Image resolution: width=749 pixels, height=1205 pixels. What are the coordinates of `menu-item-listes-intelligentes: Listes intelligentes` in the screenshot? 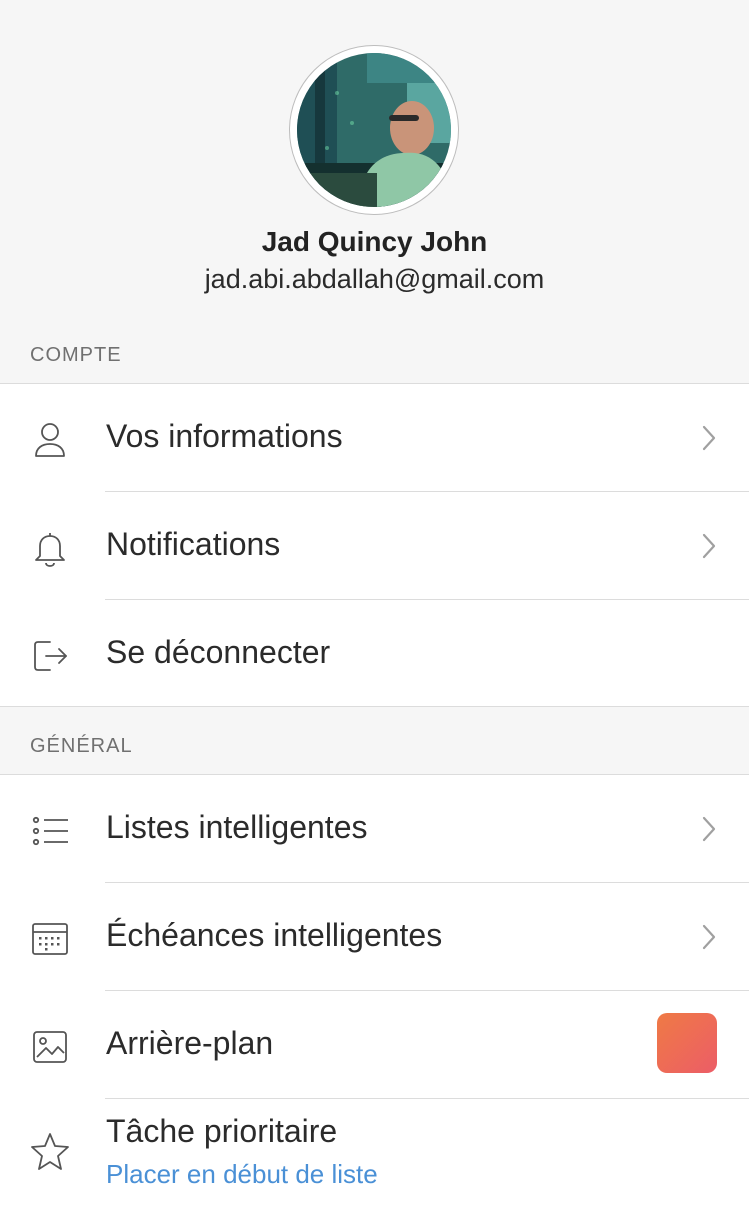 It's located at (374, 829).